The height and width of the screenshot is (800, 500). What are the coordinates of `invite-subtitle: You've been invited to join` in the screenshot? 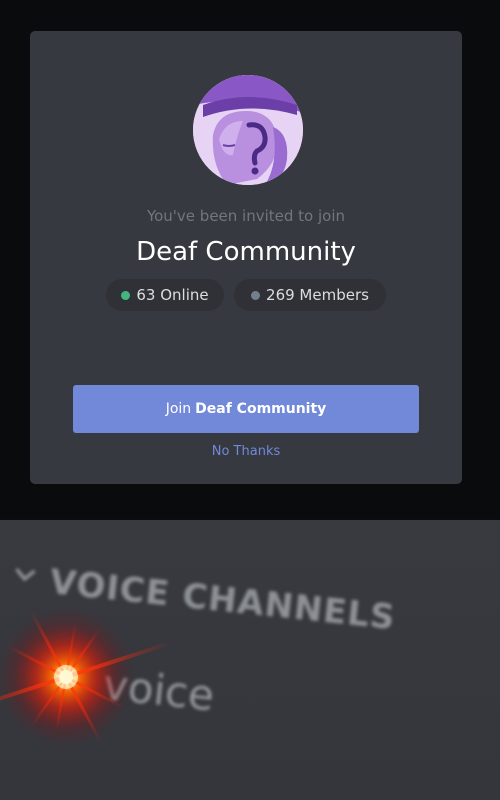 It's located at (246, 216).